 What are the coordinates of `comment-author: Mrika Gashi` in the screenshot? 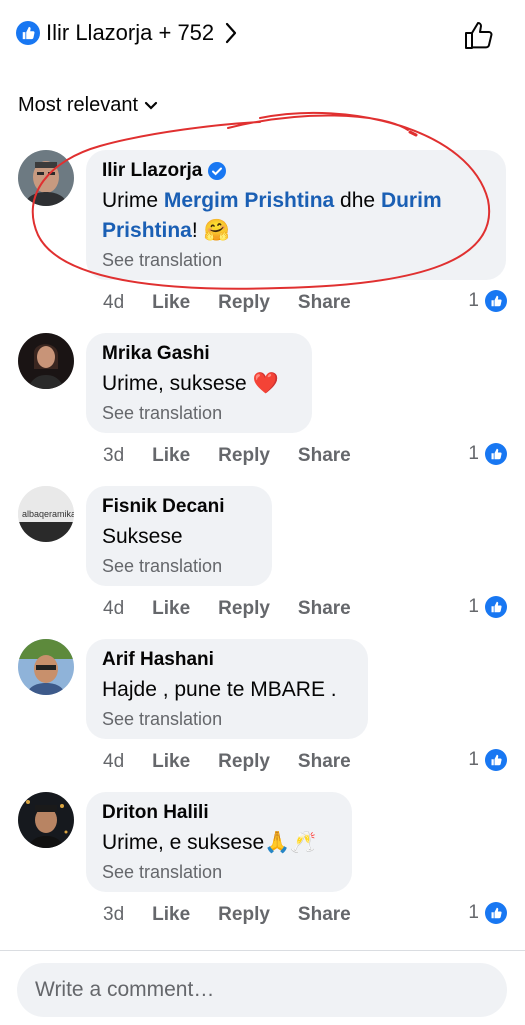 It's located at (199, 354).